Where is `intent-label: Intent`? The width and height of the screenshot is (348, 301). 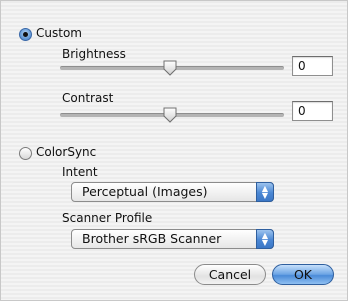 intent-label: Intent is located at coordinates (80, 172).